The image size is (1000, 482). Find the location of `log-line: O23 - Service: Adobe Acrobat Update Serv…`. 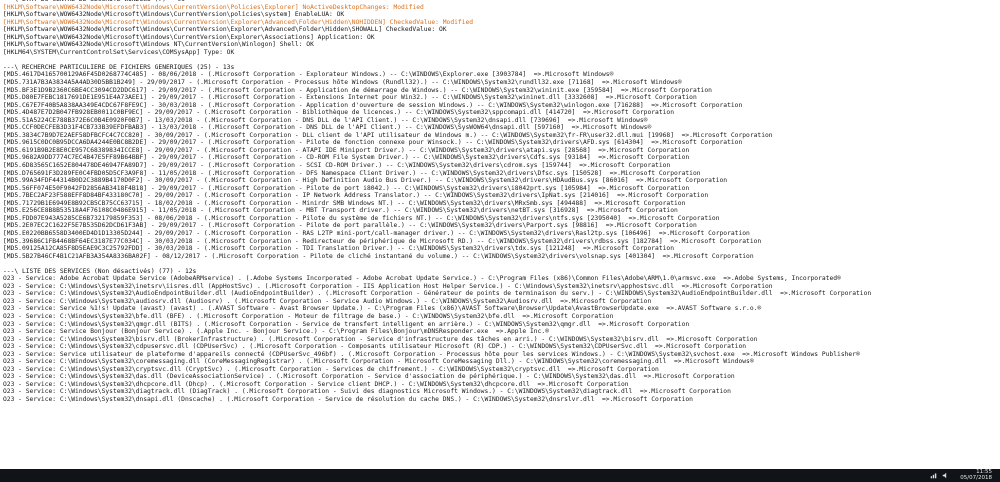

log-line: O23 - Service: Adobe Acrobat Update Serv… is located at coordinates (422, 279).